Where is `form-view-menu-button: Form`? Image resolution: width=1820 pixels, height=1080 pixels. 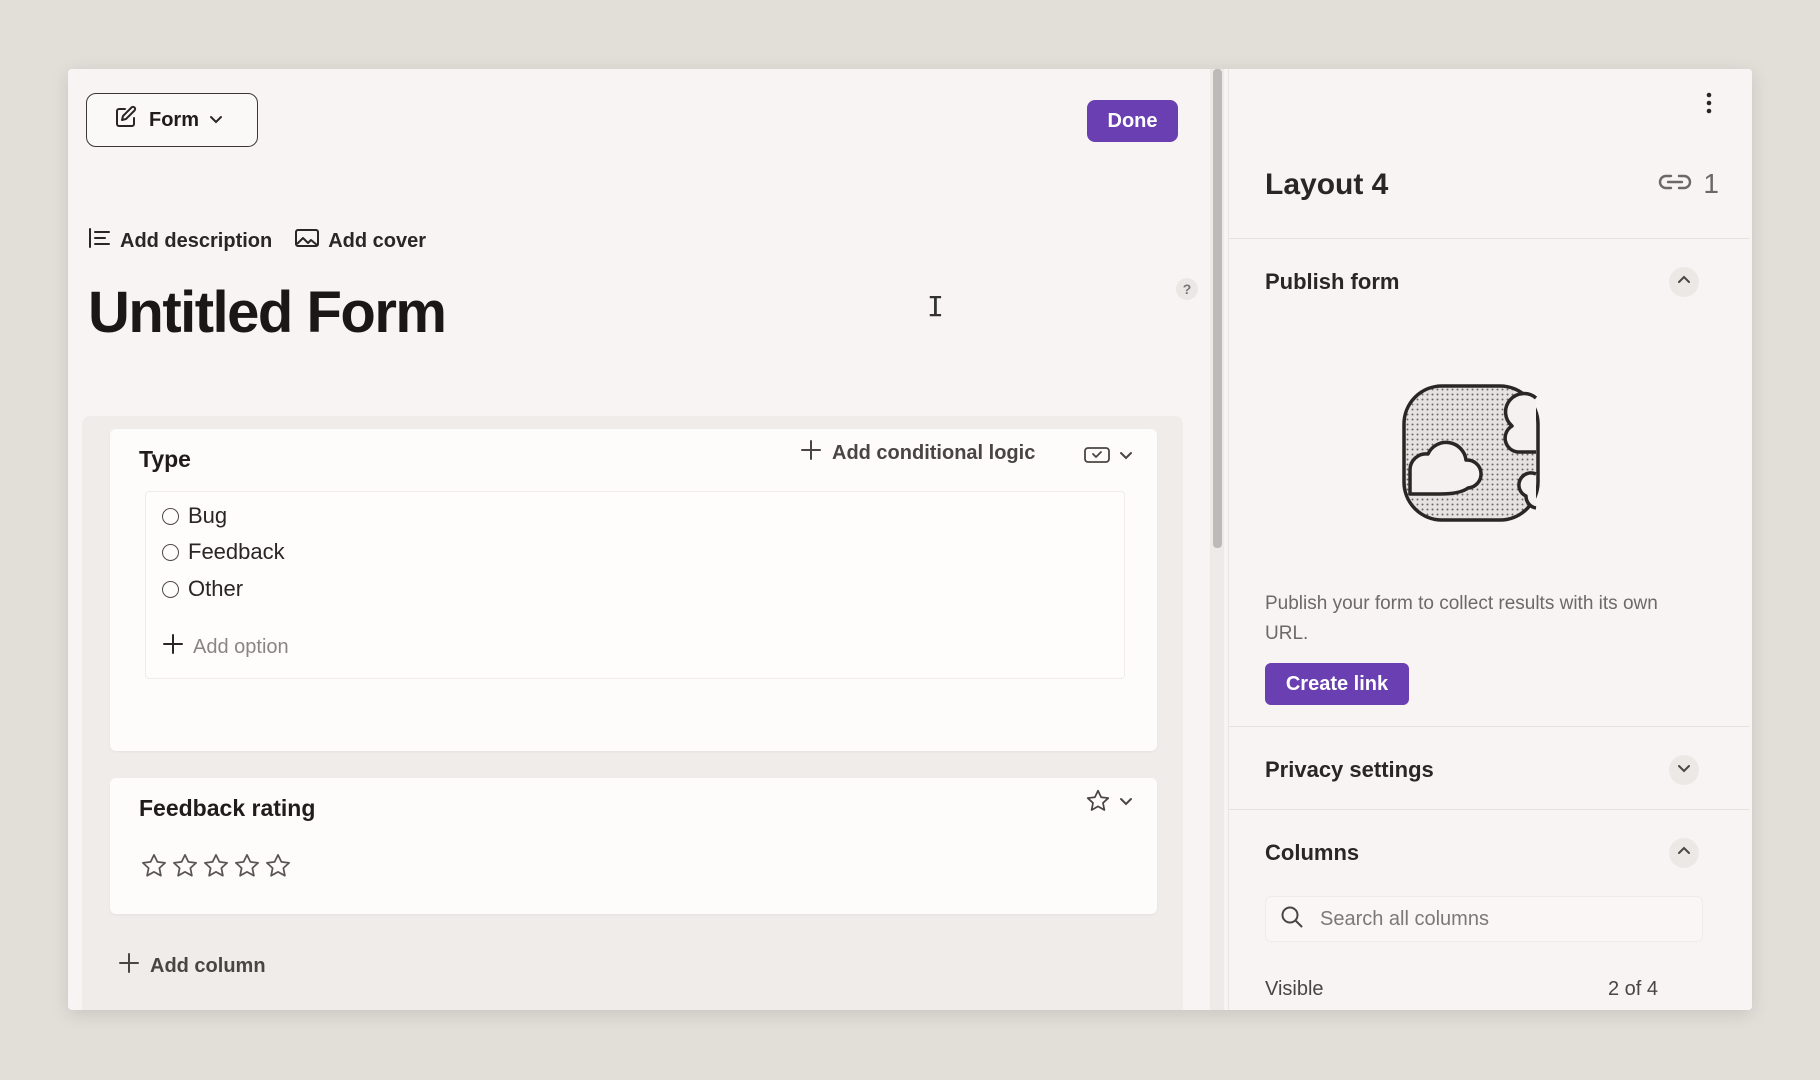
form-view-menu-button: Form is located at coordinates (172, 120).